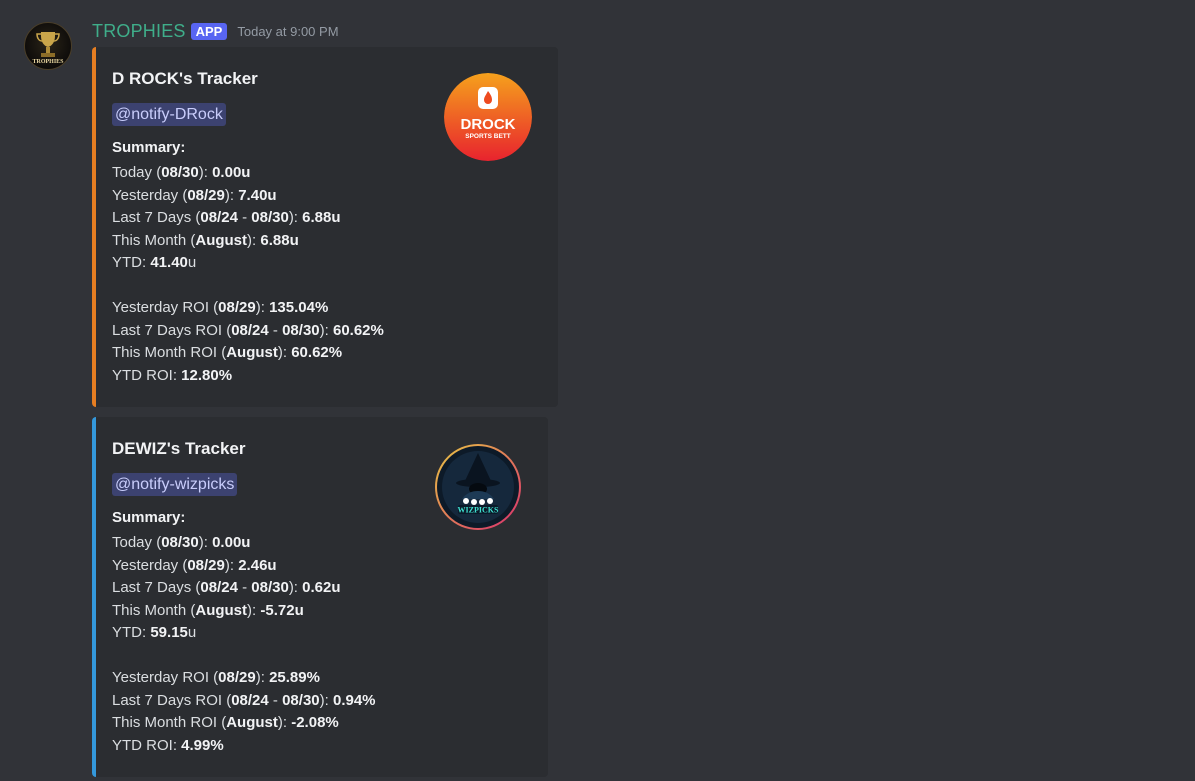 Image resolution: width=1195 pixels, height=781 pixels. I want to click on roi-line: YTD ROI: 12.80%, so click(172, 376).